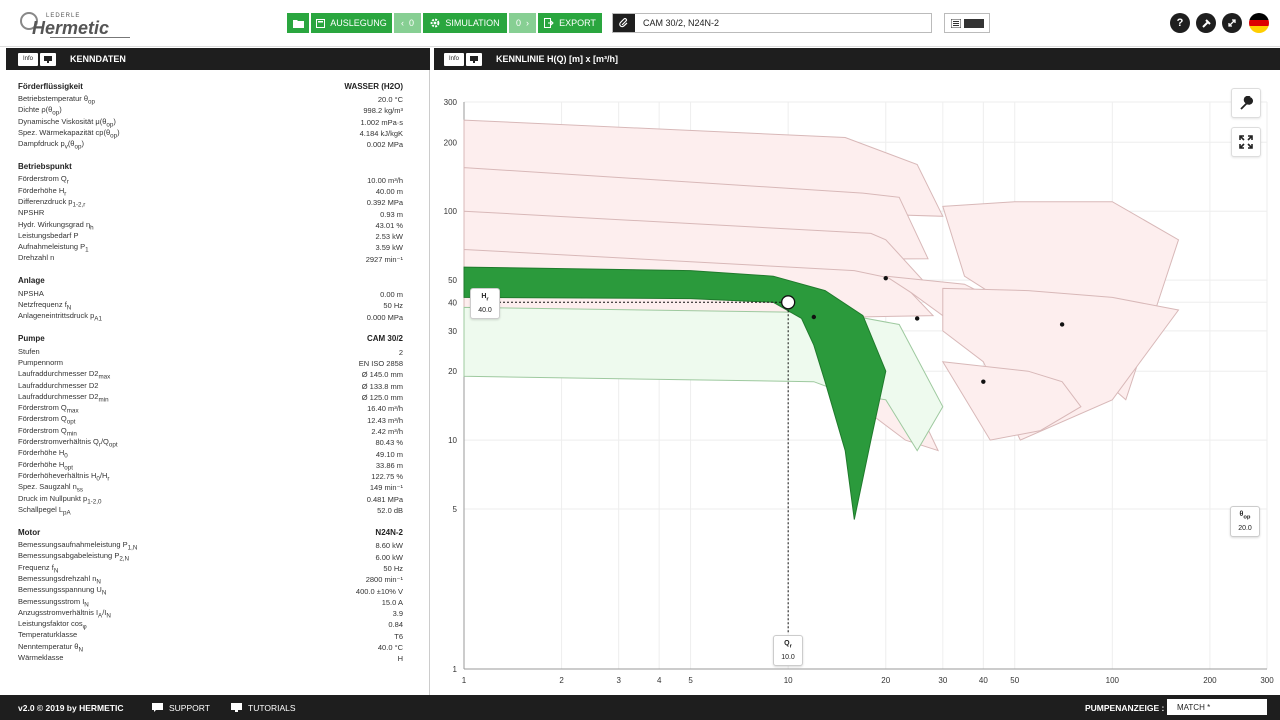 The width and height of the screenshot is (1280, 720). I want to click on kenndaten-row: Förderhöhe Hopt 33.86 m, so click(210, 466).